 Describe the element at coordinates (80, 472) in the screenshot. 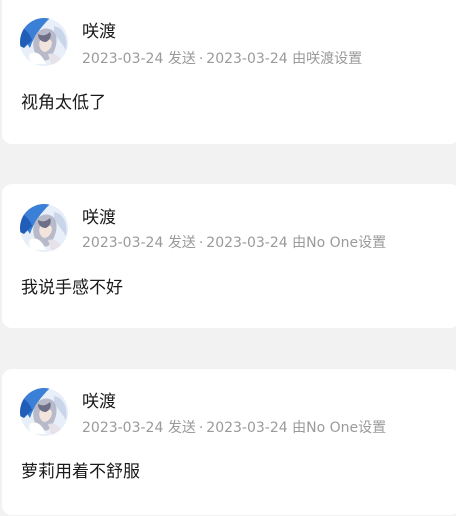

I see `comment-text: 萝莉用着不舒服` at that location.